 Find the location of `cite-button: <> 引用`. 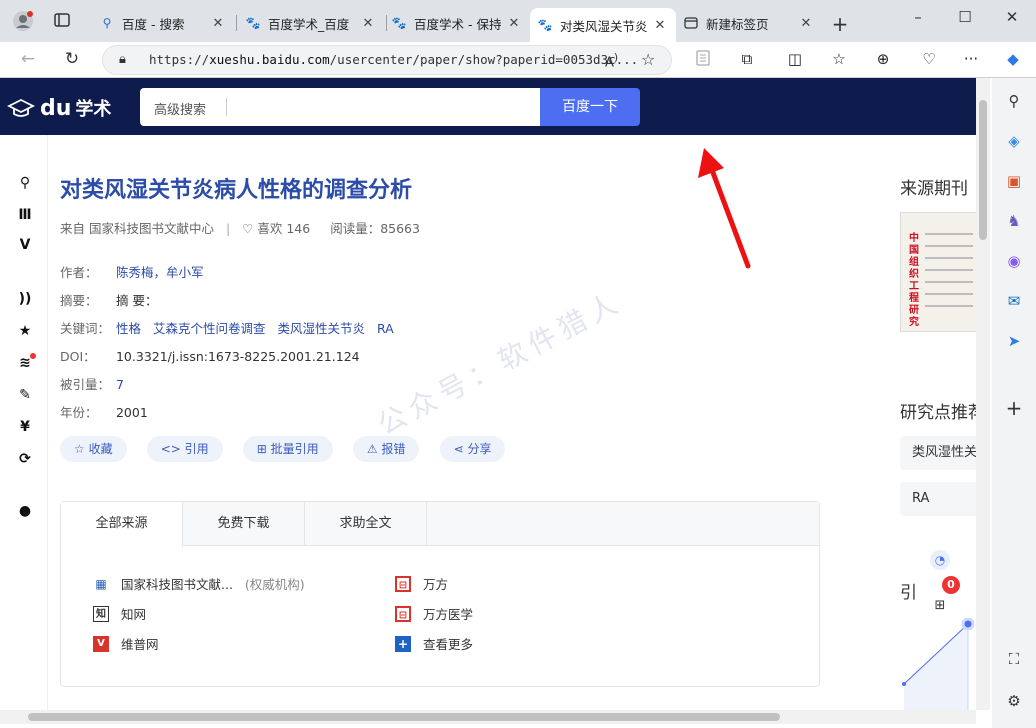

cite-button: <> 引用 is located at coordinates (184, 449).